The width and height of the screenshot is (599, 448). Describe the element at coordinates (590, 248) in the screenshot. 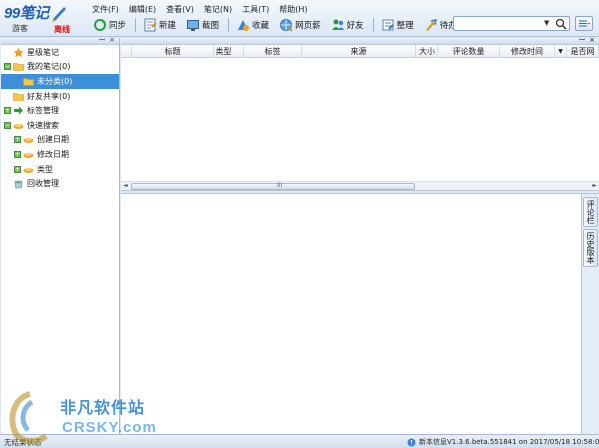

I see `tab-history: 历史版本` at that location.